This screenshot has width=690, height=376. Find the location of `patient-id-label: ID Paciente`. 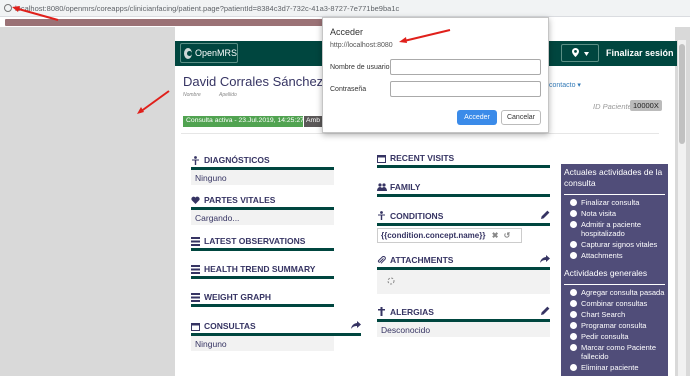

patient-id-label: ID Paciente is located at coordinates (612, 106).